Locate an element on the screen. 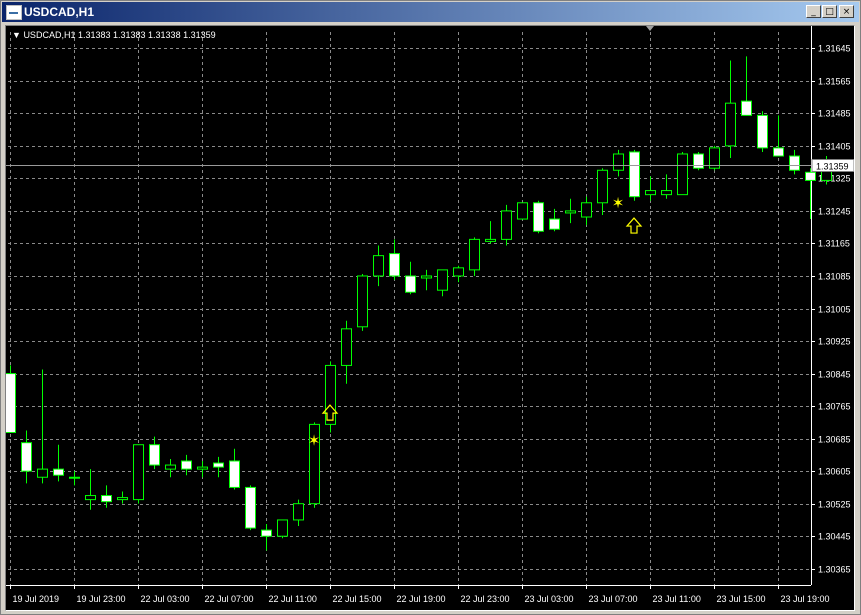 The image size is (861, 615). x-tick-label: 23 Jul 07:00 is located at coordinates (613, 599).